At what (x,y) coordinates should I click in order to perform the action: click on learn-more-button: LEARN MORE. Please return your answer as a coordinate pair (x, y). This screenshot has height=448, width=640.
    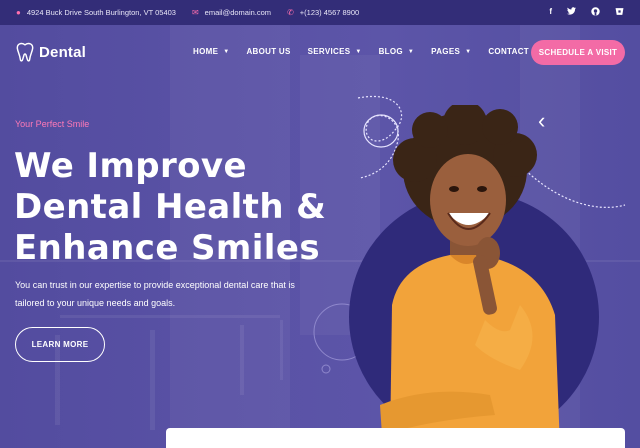
    Looking at the image, I should click on (60, 344).